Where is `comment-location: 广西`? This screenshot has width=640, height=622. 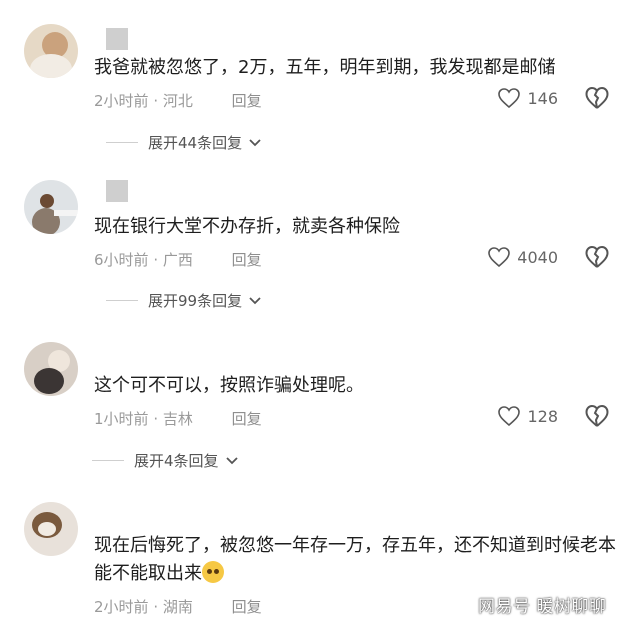
comment-location: 广西 is located at coordinates (177, 260).